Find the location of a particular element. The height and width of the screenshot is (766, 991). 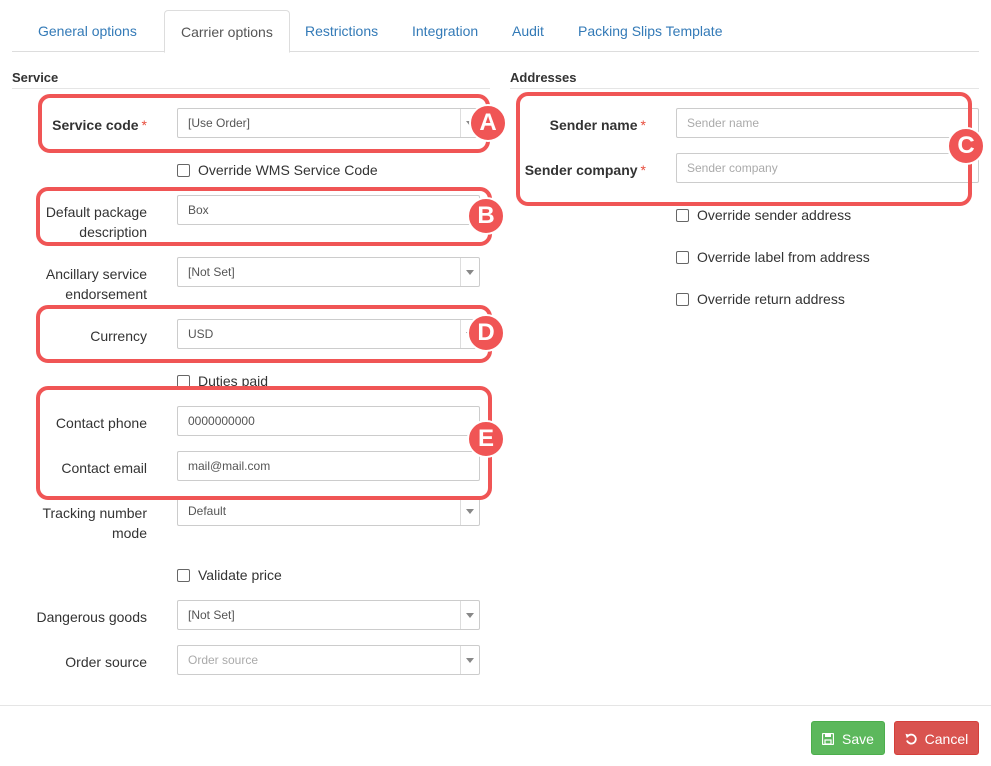

tab-carrier-options: Carrier options is located at coordinates (227, 31).